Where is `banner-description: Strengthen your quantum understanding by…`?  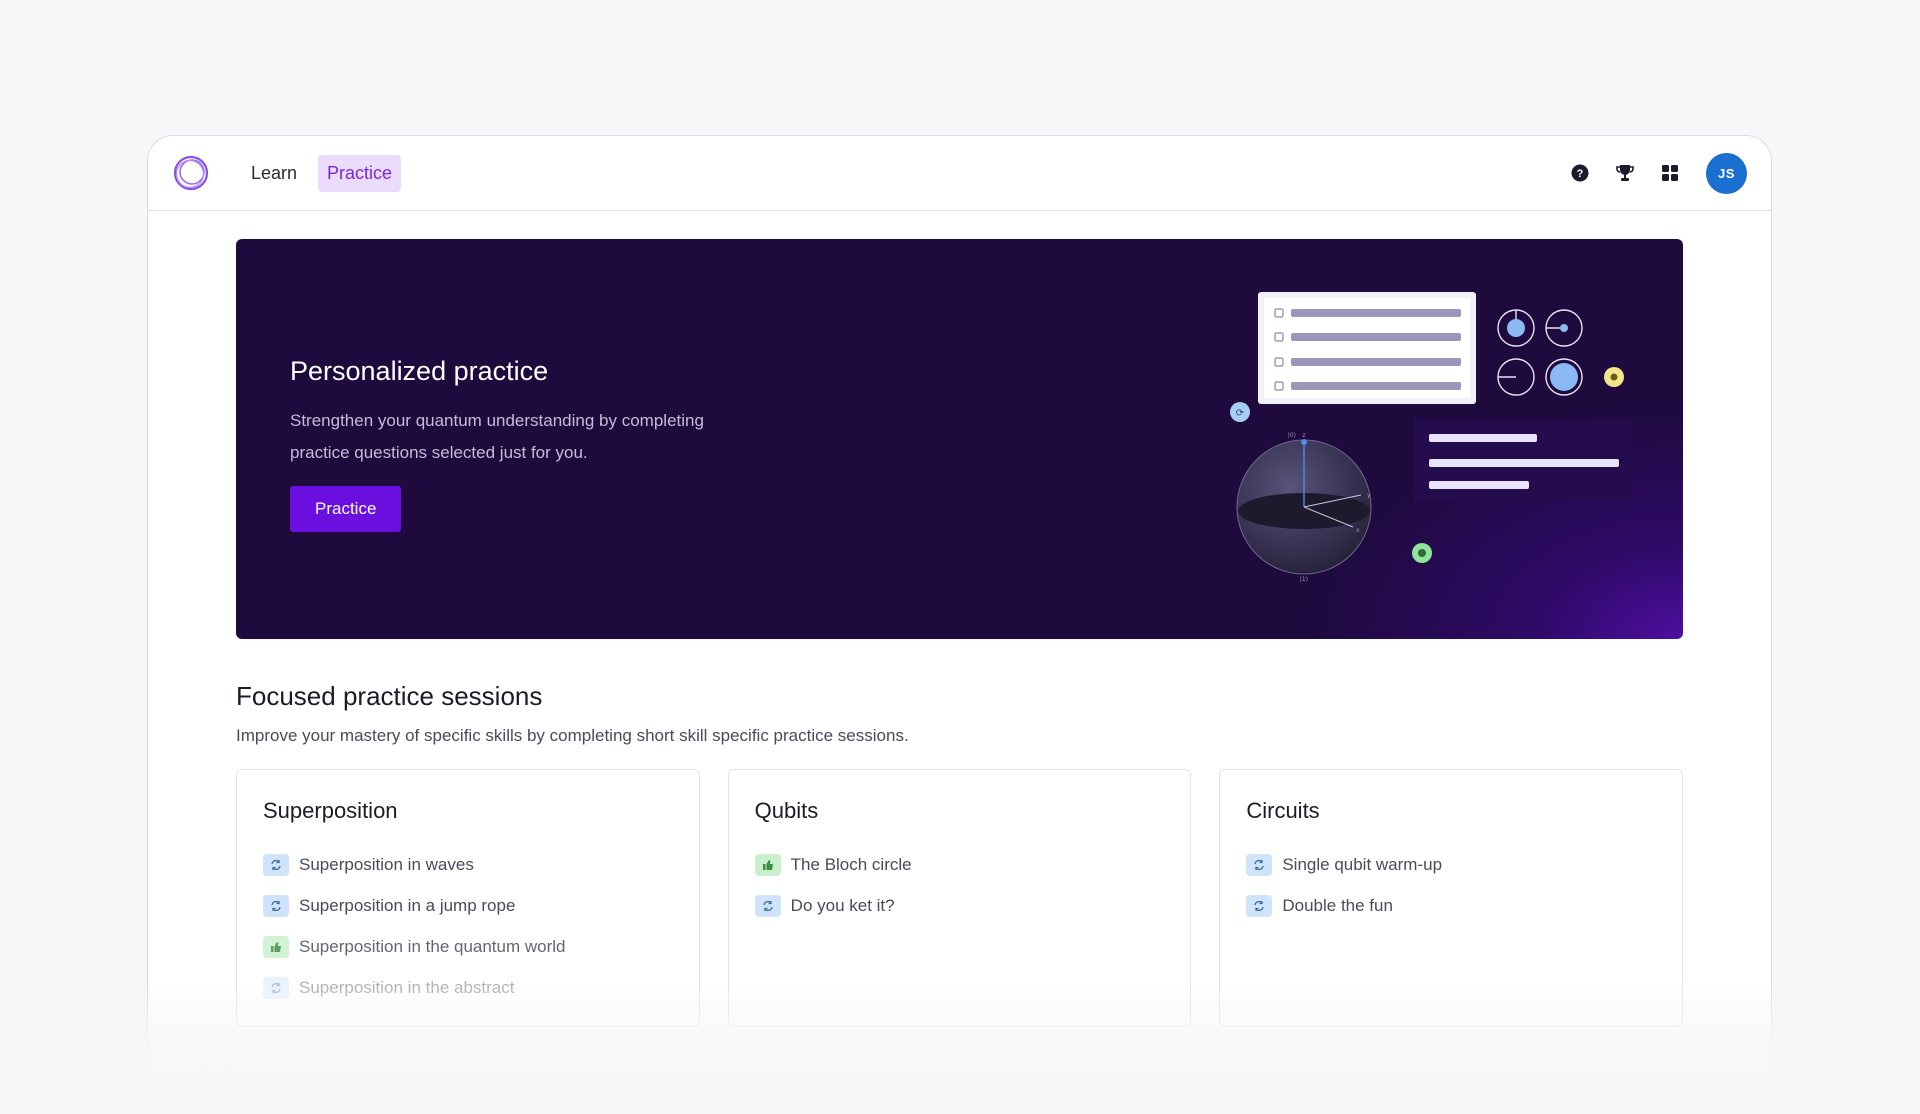
banner-description: Strengthen your quantum understanding by… is located at coordinates (497, 436).